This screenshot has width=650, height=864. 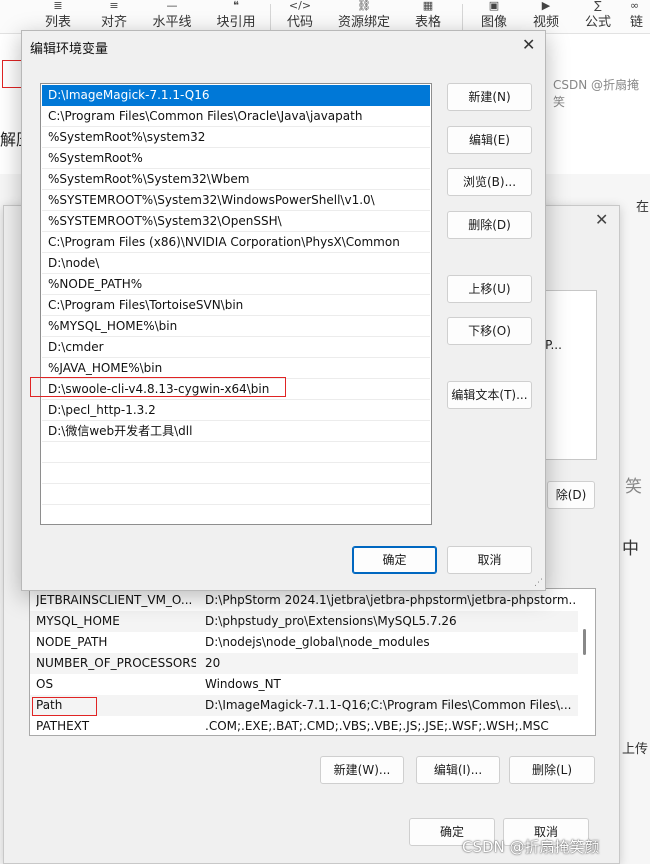 I want to click on toolbar-resource-button: ⛓ 资源绑定, so click(x=364, y=17).